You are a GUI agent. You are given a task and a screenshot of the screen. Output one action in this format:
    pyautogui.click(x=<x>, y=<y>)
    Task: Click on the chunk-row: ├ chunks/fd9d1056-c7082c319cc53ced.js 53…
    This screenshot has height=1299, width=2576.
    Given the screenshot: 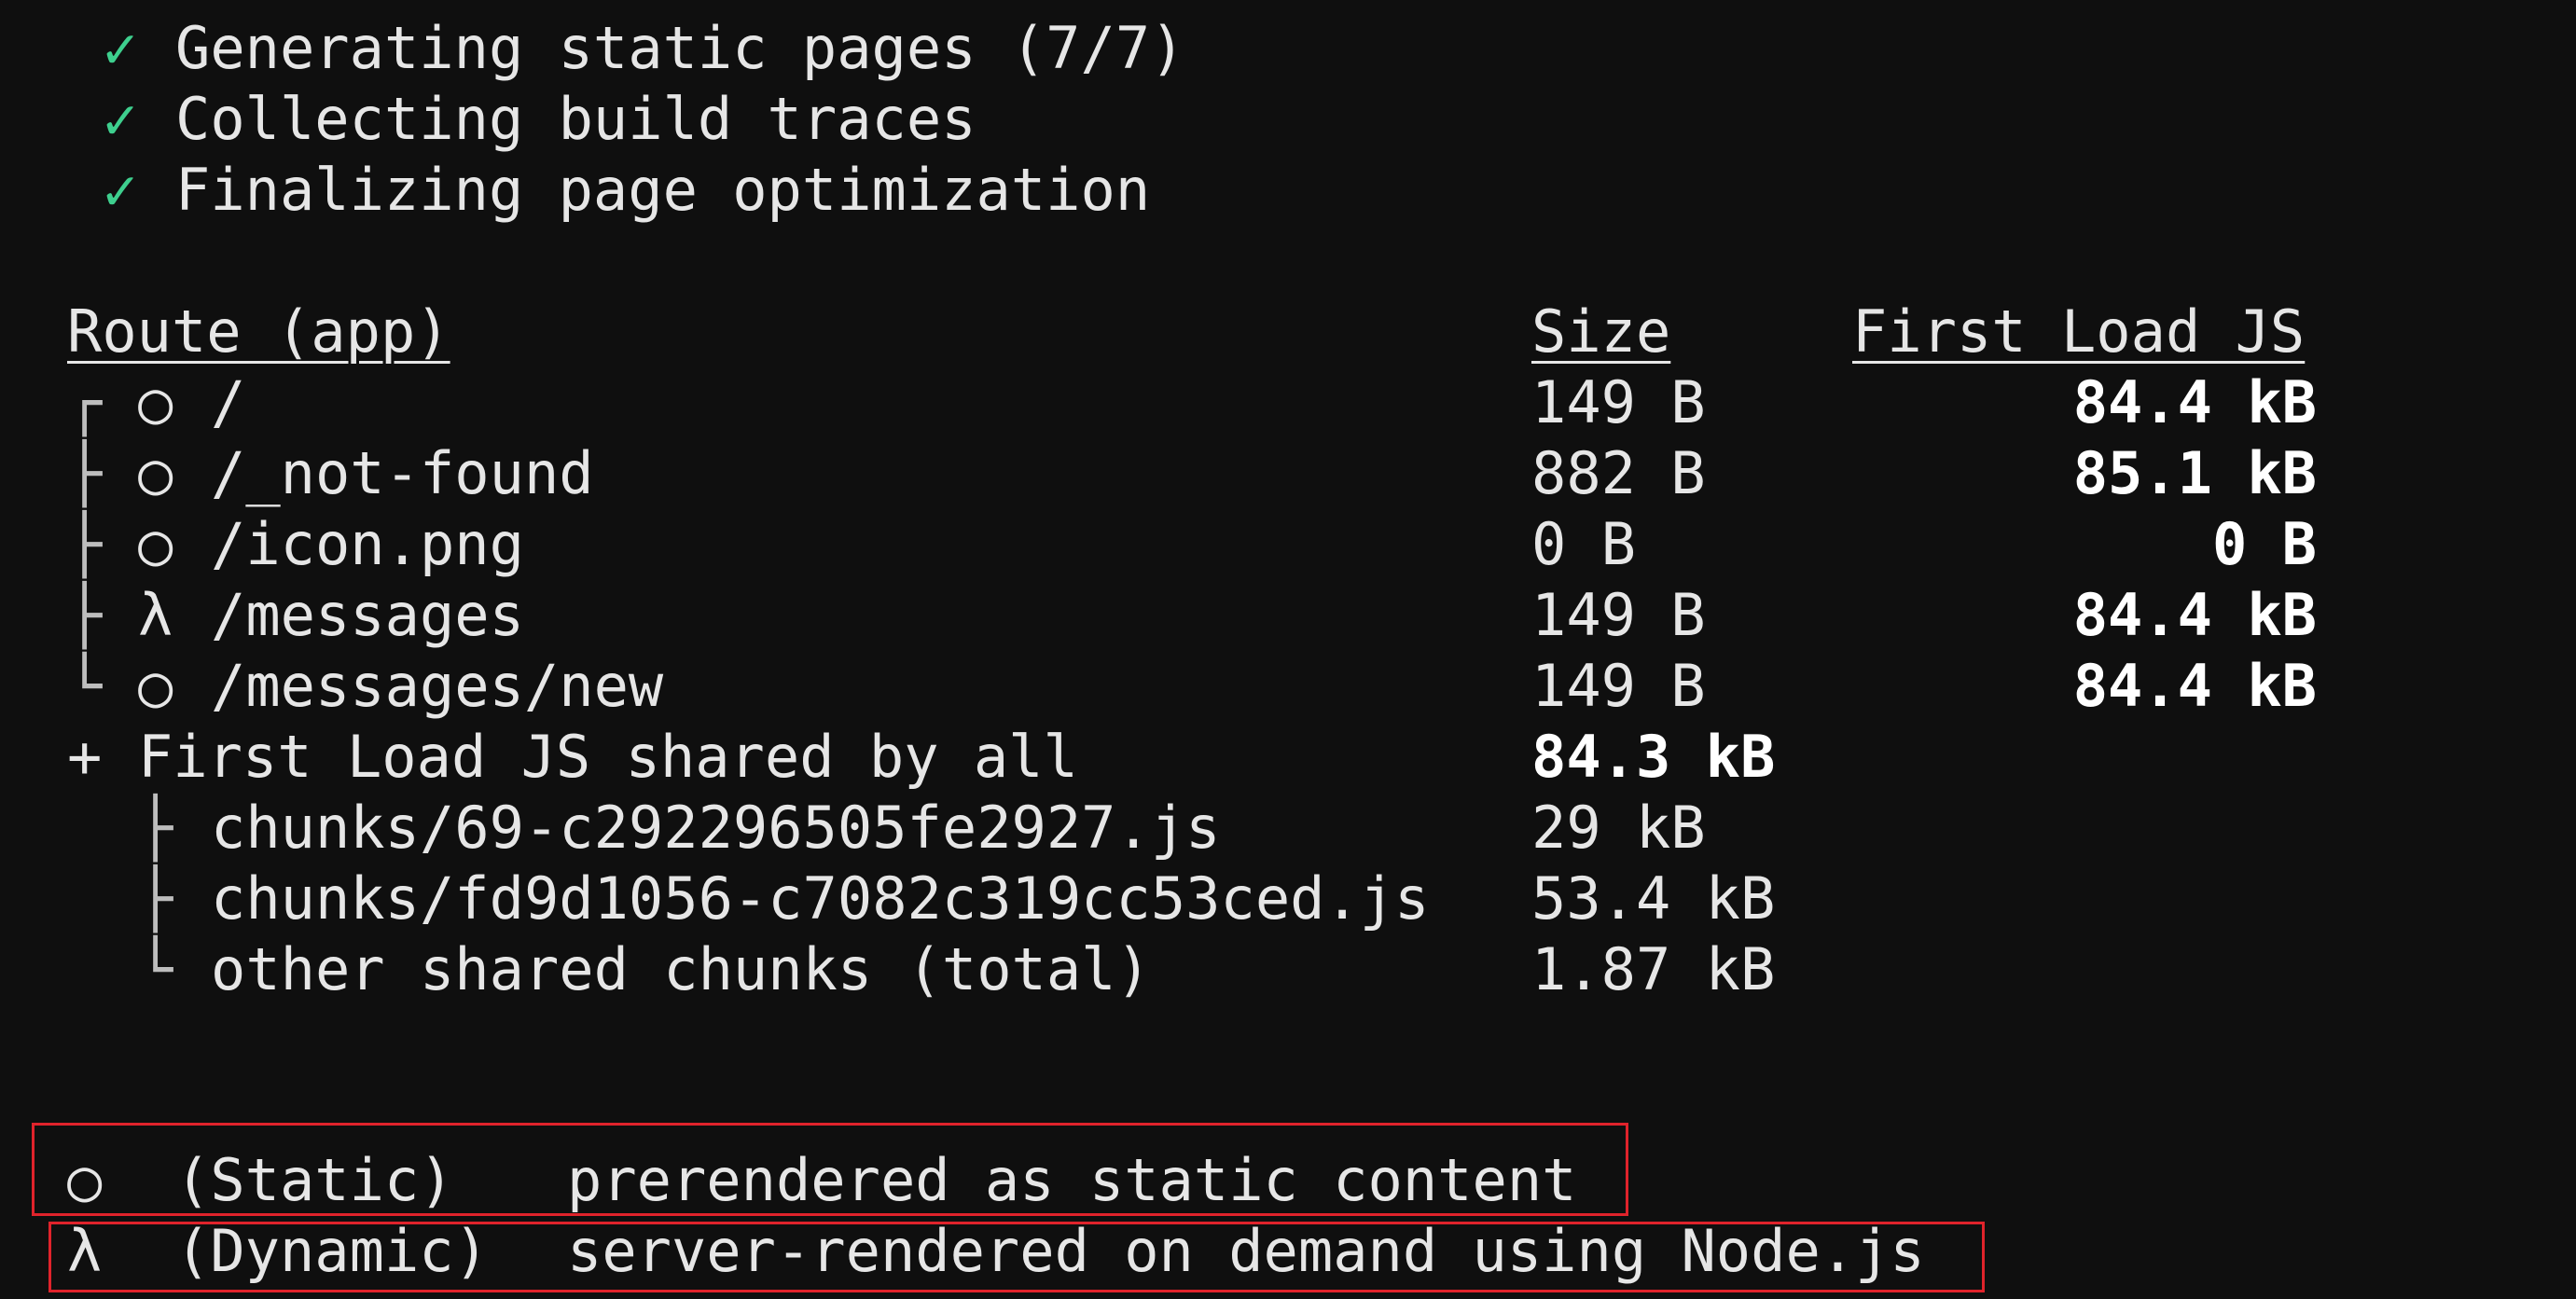 What is the action you would take?
    pyautogui.click(x=887, y=899)
    